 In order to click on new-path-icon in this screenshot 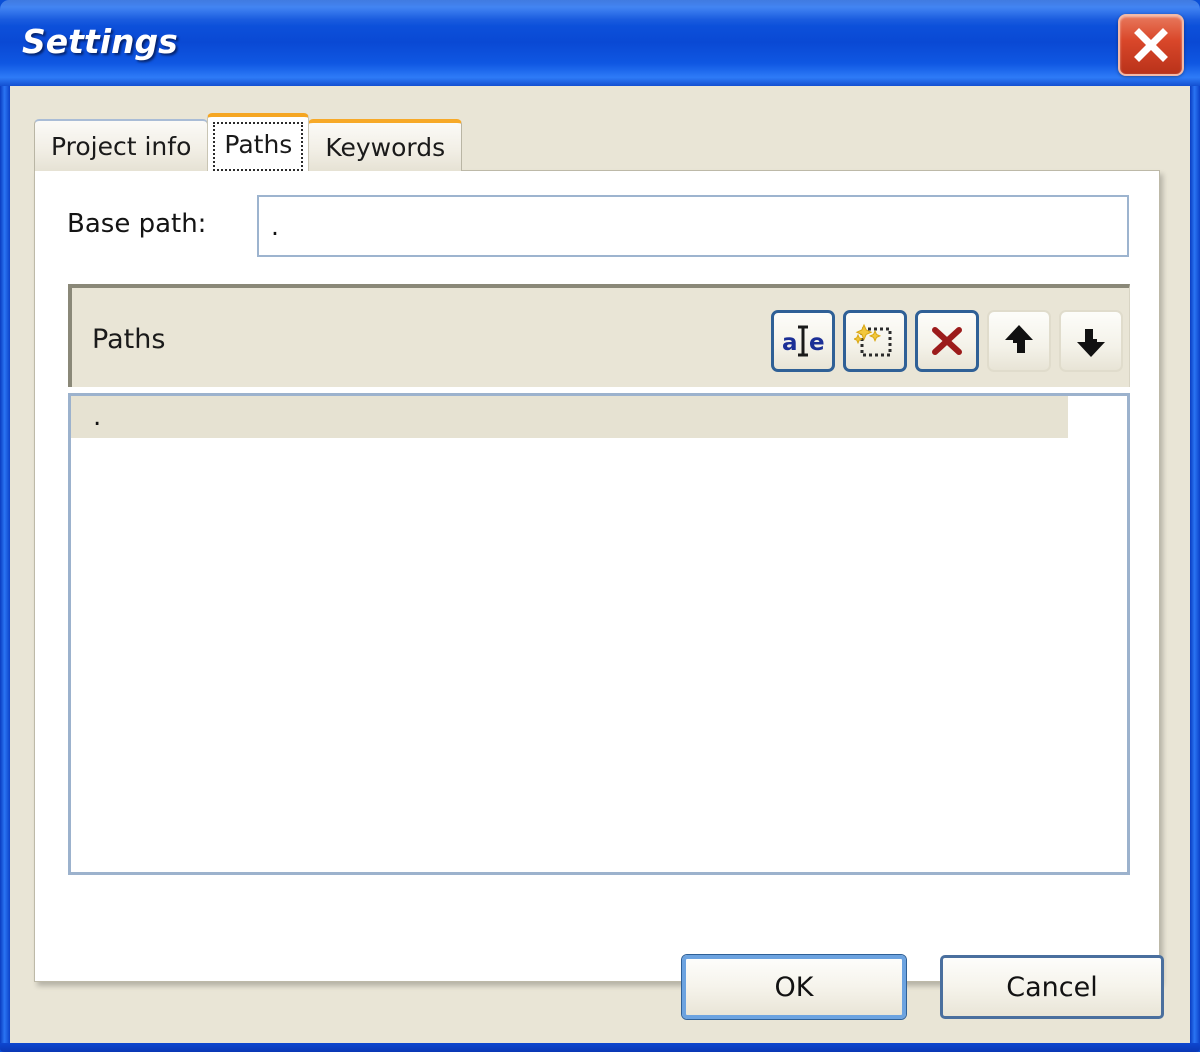, I will do `click(875, 341)`.